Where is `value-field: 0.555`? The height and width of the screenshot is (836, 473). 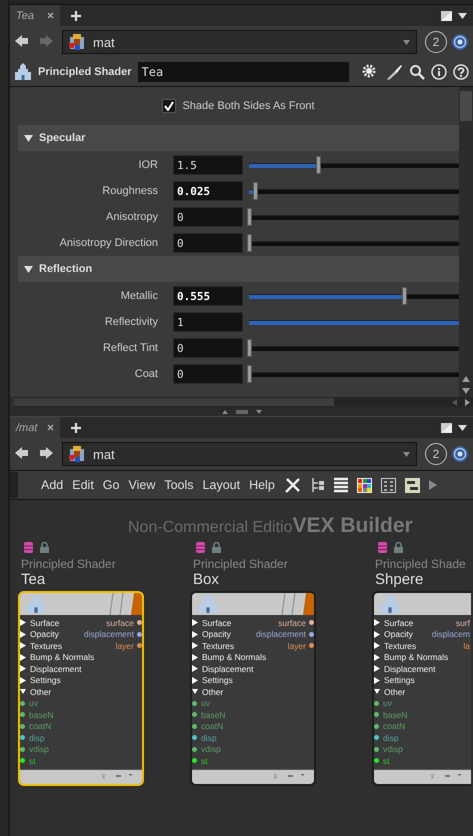
value-field: 0.555 is located at coordinates (208, 296).